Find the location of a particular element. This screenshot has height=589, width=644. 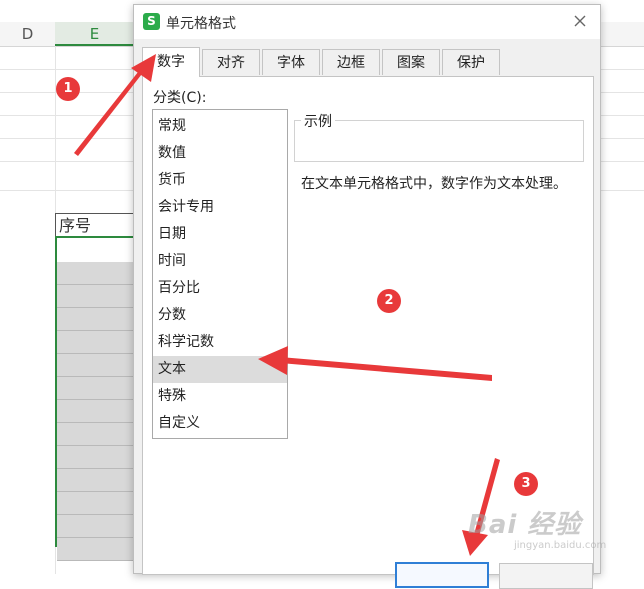

sample-label: 示例 is located at coordinates (318, 121).